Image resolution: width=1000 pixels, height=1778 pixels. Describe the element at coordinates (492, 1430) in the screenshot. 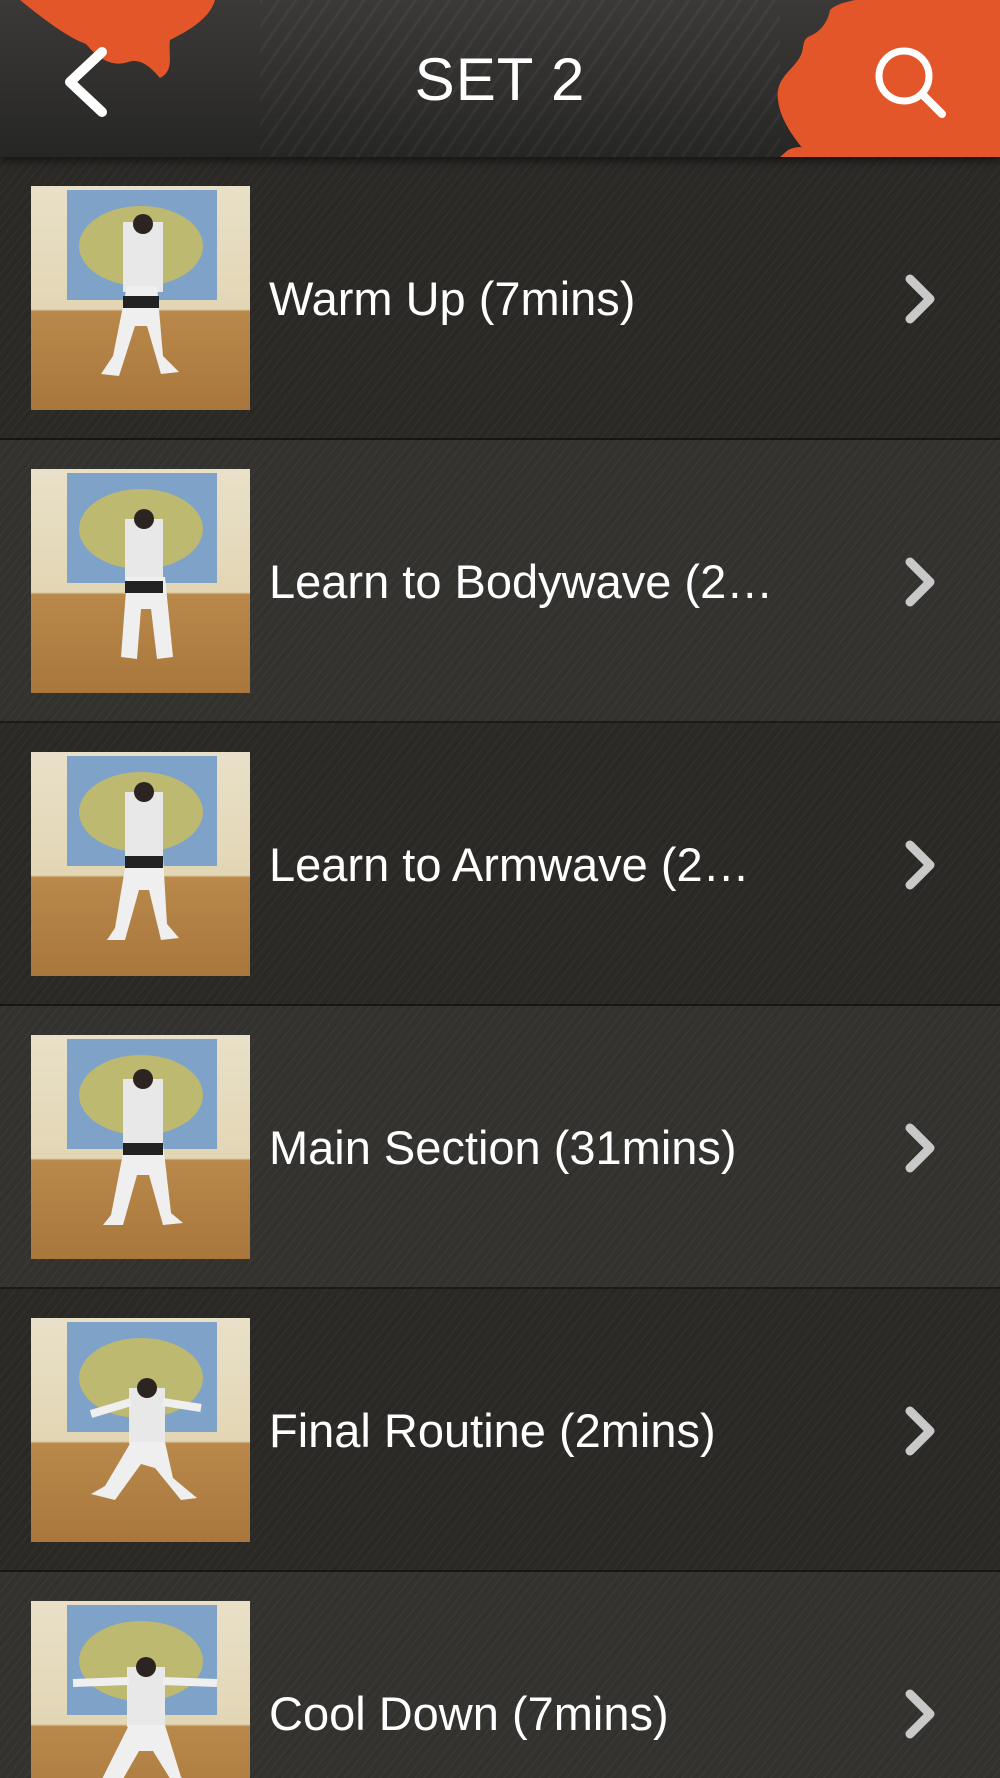

I see `item-label: Final Routine (2mins)` at that location.